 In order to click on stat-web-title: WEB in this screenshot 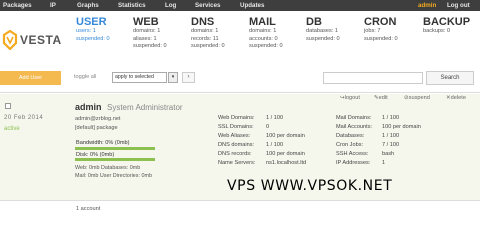, I will do `click(146, 22)`.